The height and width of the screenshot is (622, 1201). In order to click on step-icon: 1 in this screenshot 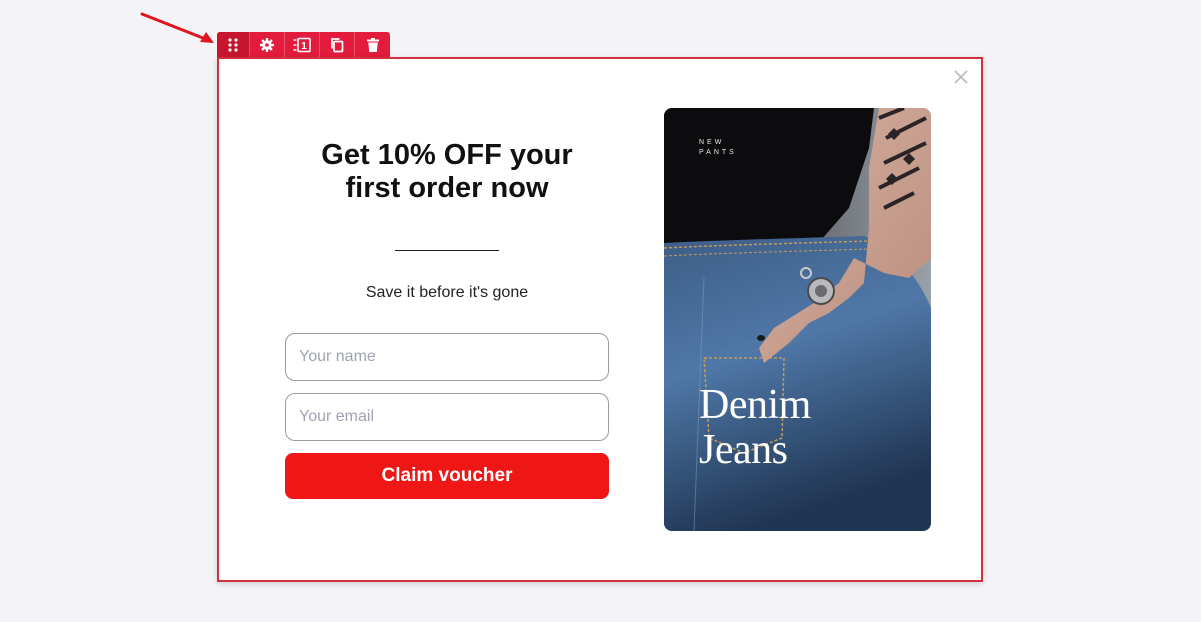, I will do `click(302, 45)`.